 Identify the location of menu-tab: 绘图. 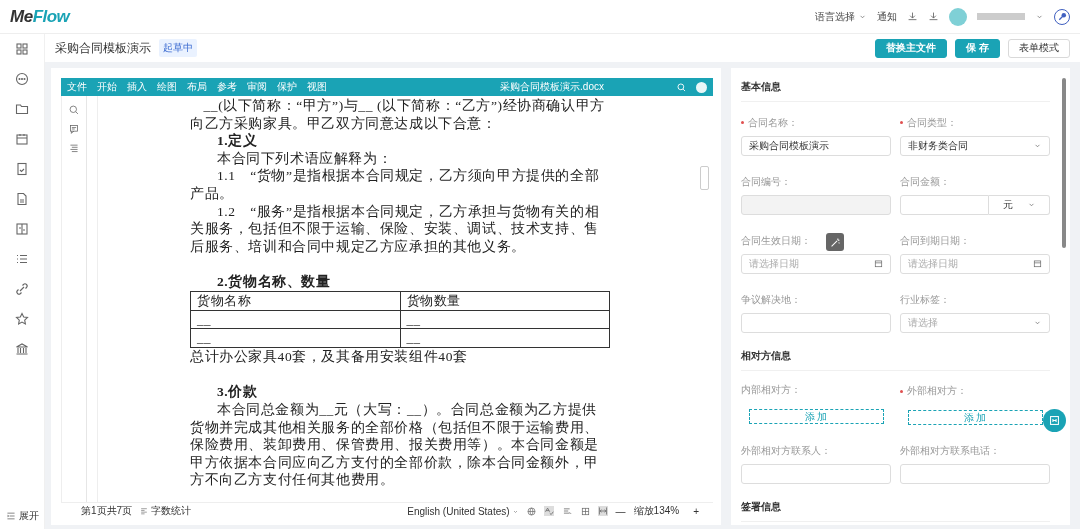
(167, 87).